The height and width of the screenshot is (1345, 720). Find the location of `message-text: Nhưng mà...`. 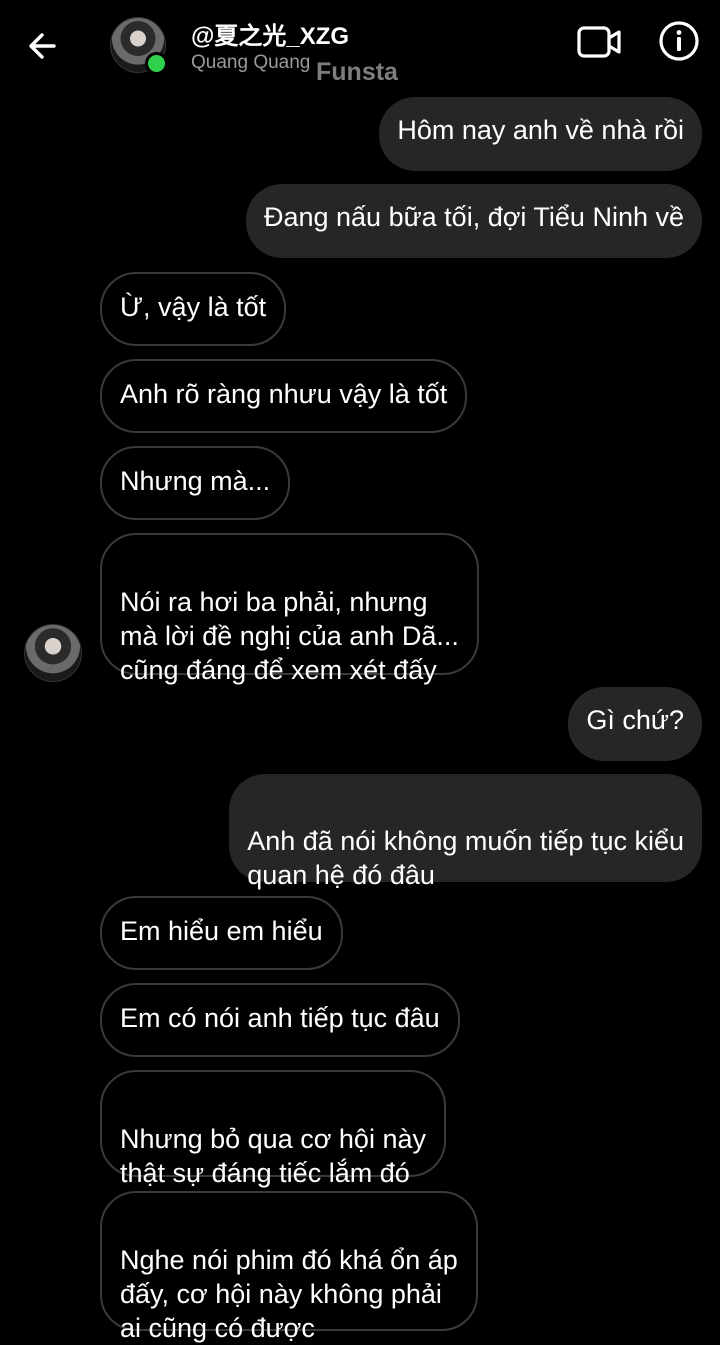

message-text: Nhưng mà... is located at coordinates (195, 481).